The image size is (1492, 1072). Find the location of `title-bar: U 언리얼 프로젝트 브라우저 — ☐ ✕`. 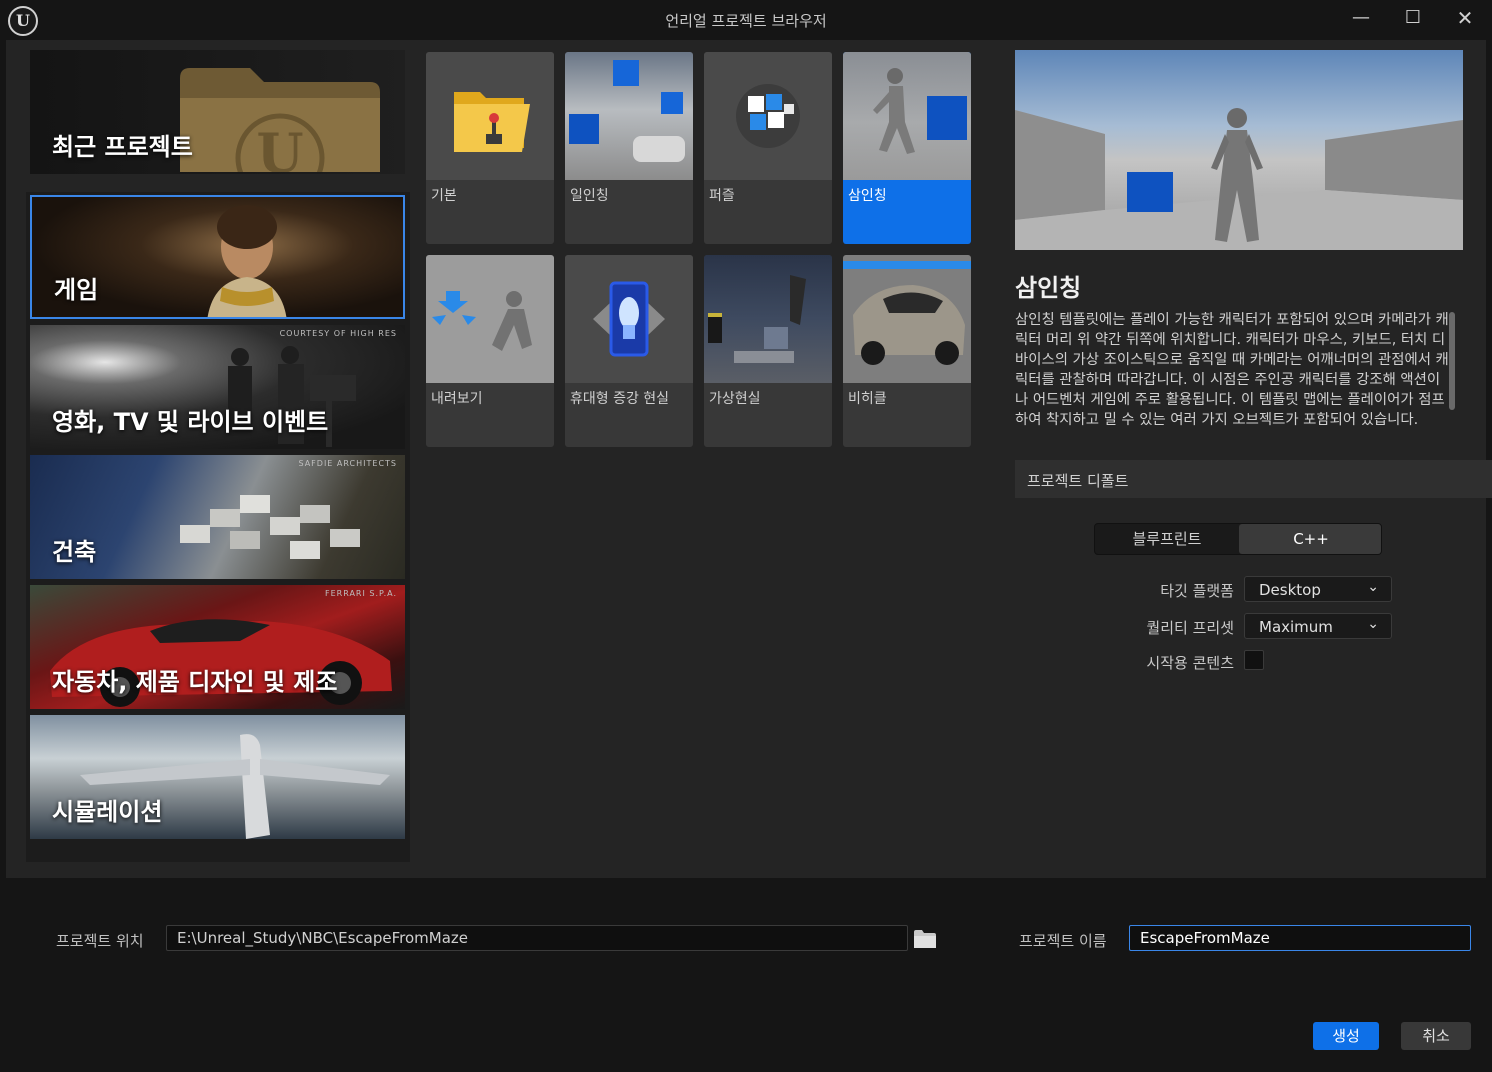

title-bar: U 언리얼 프로젝트 브라우저 — ☐ ✕ is located at coordinates (746, 20).